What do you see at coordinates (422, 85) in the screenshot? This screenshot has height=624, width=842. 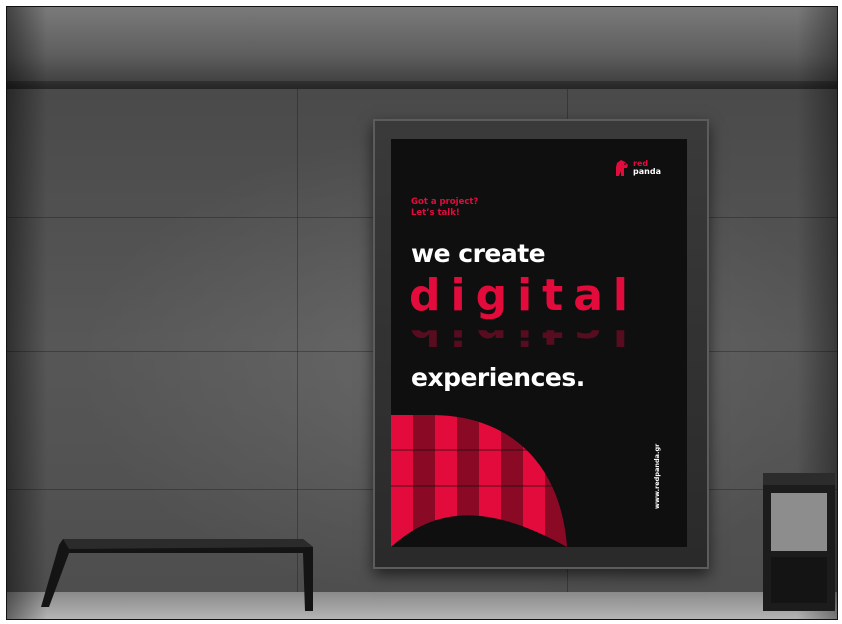 I see `ceiling-edge` at bounding box center [422, 85].